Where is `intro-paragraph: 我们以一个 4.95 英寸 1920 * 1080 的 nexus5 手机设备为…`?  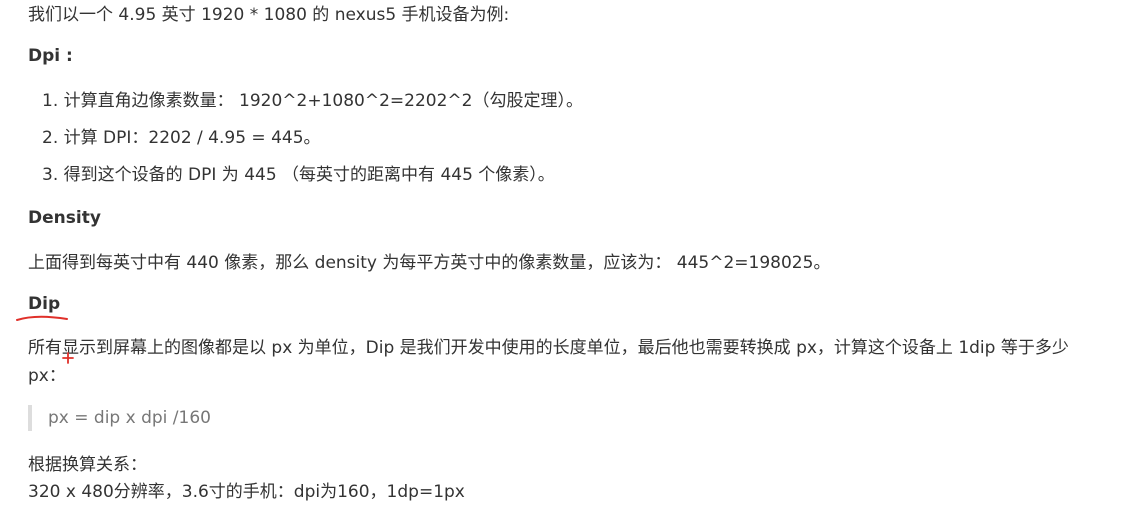 intro-paragraph: 我们以一个 4.95 英寸 1920 * 1080 的 nexus5 手机设备为… is located at coordinates (269, 15).